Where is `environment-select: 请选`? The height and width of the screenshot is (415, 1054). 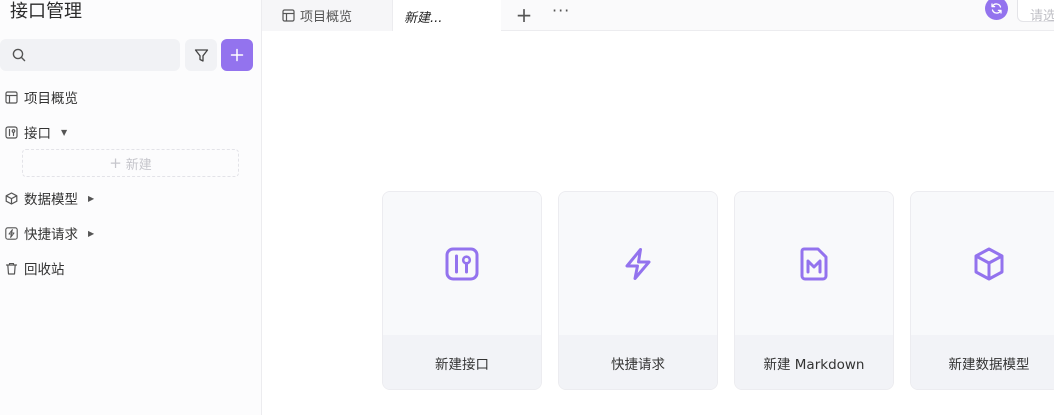 environment-select: 请选 is located at coordinates (1035, 12).